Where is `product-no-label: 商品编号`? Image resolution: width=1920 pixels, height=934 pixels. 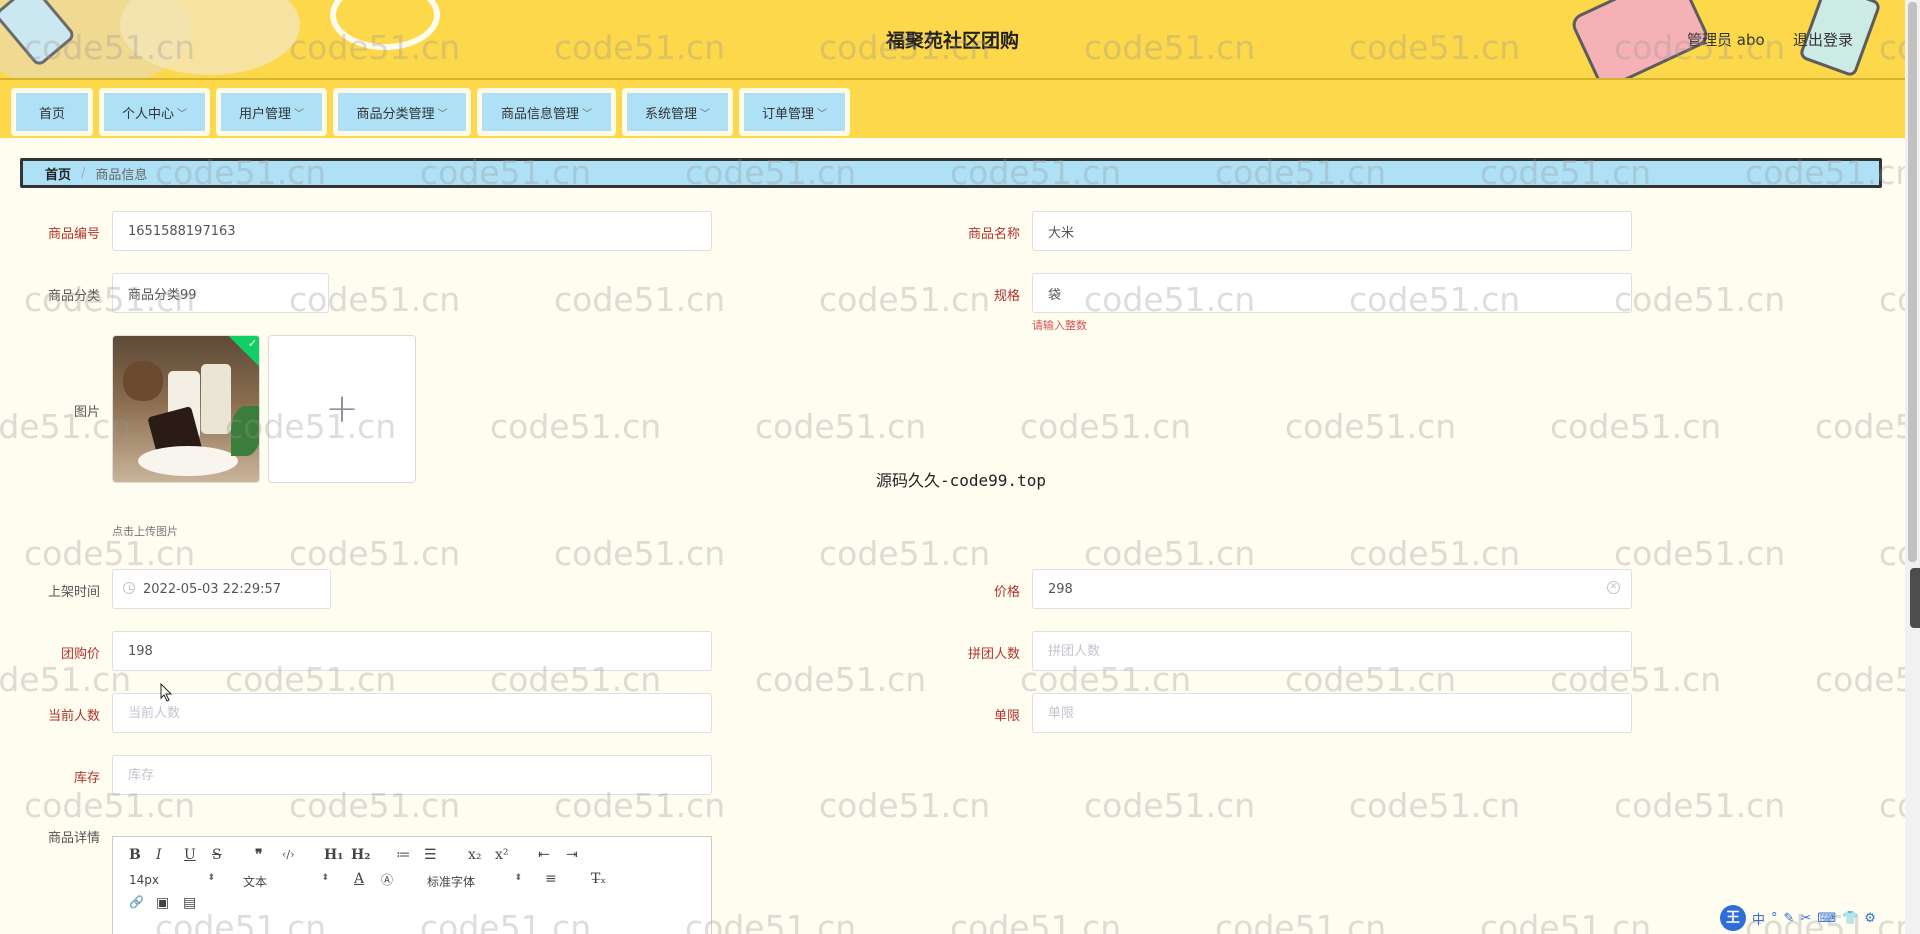 product-no-label: 商品编号 is located at coordinates (73, 234).